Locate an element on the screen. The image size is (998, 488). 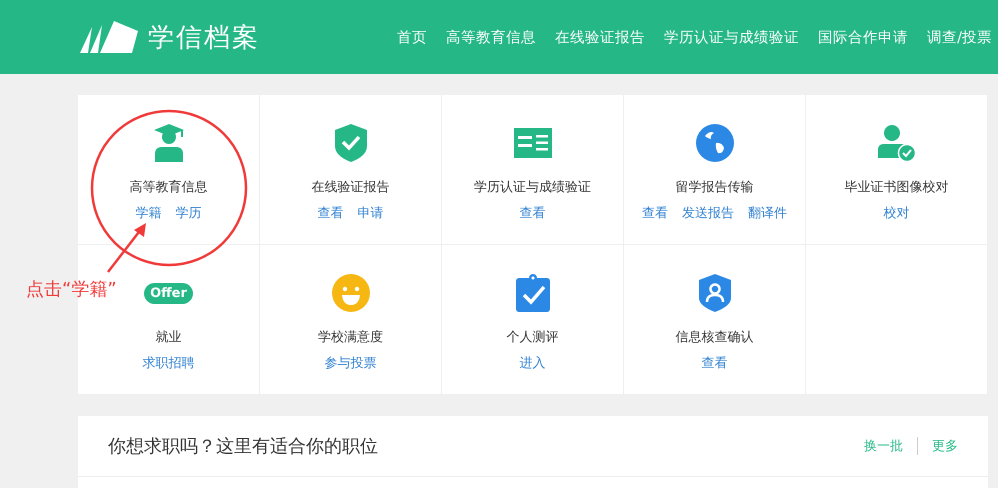
service-link: 参与投票 is located at coordinates (350, 363).